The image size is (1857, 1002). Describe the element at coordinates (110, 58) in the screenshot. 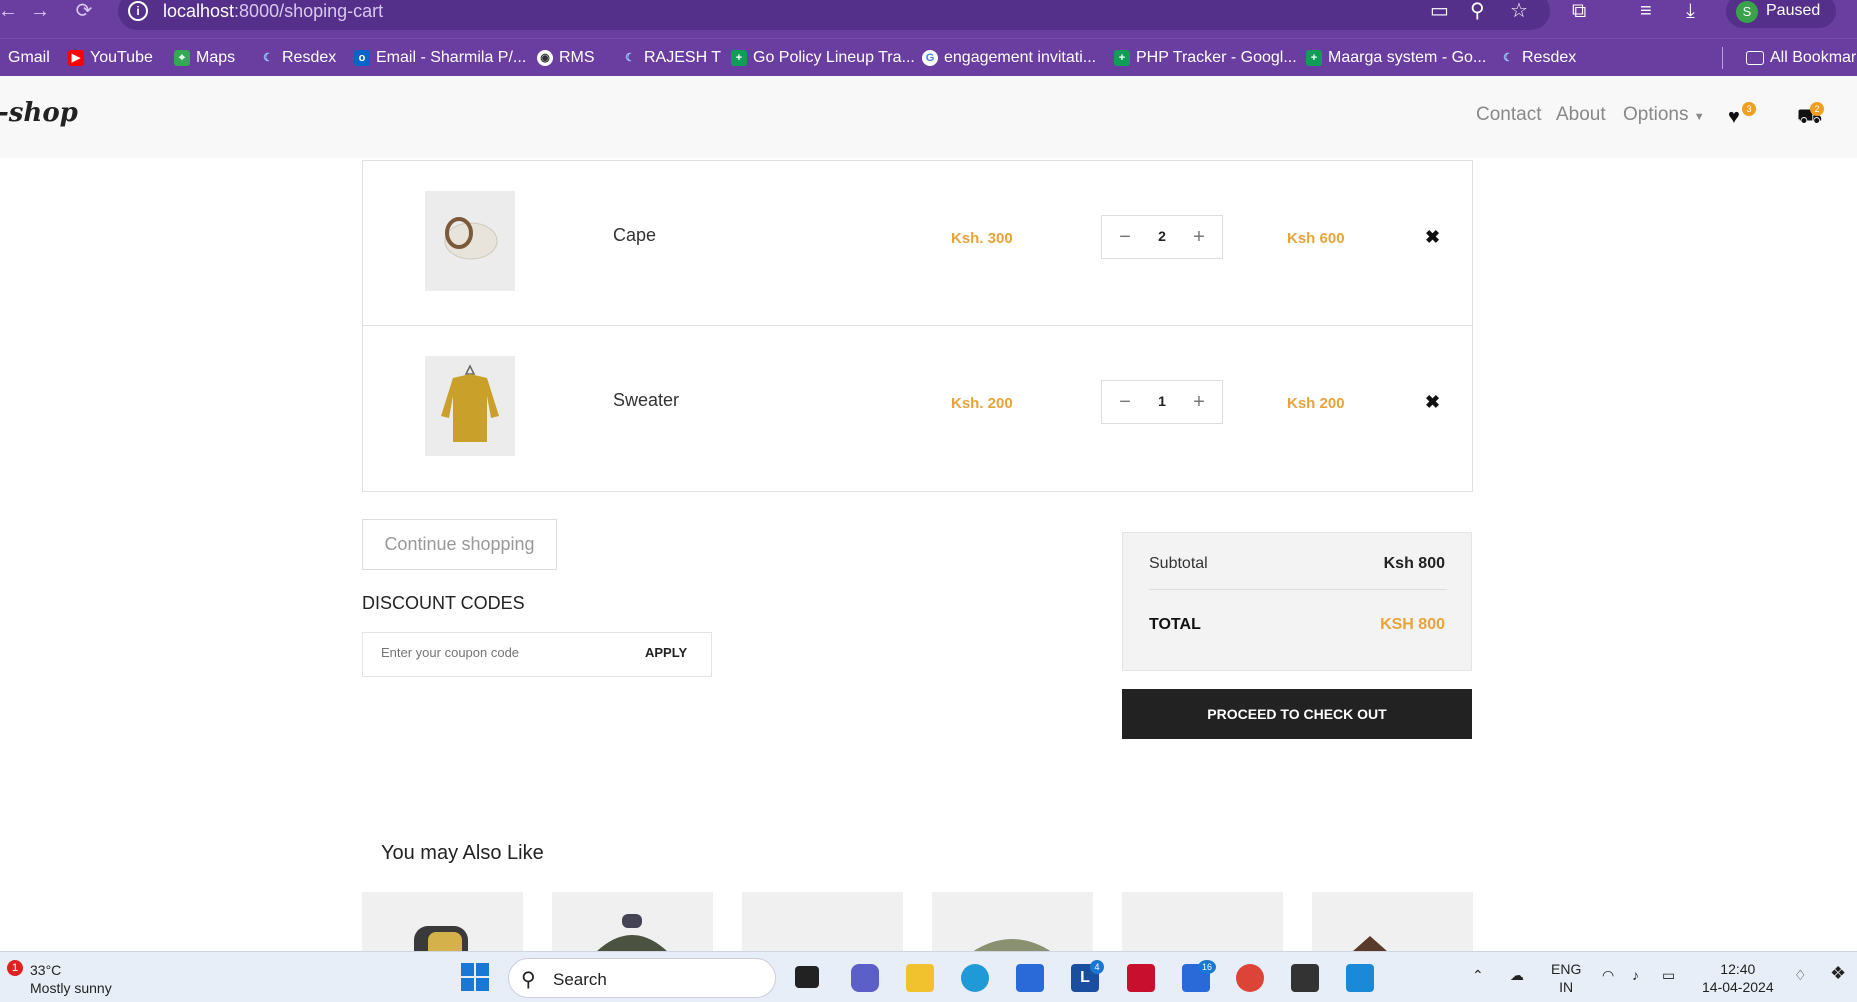

I see `bookmark-item: ▶ YouTube` at that location.